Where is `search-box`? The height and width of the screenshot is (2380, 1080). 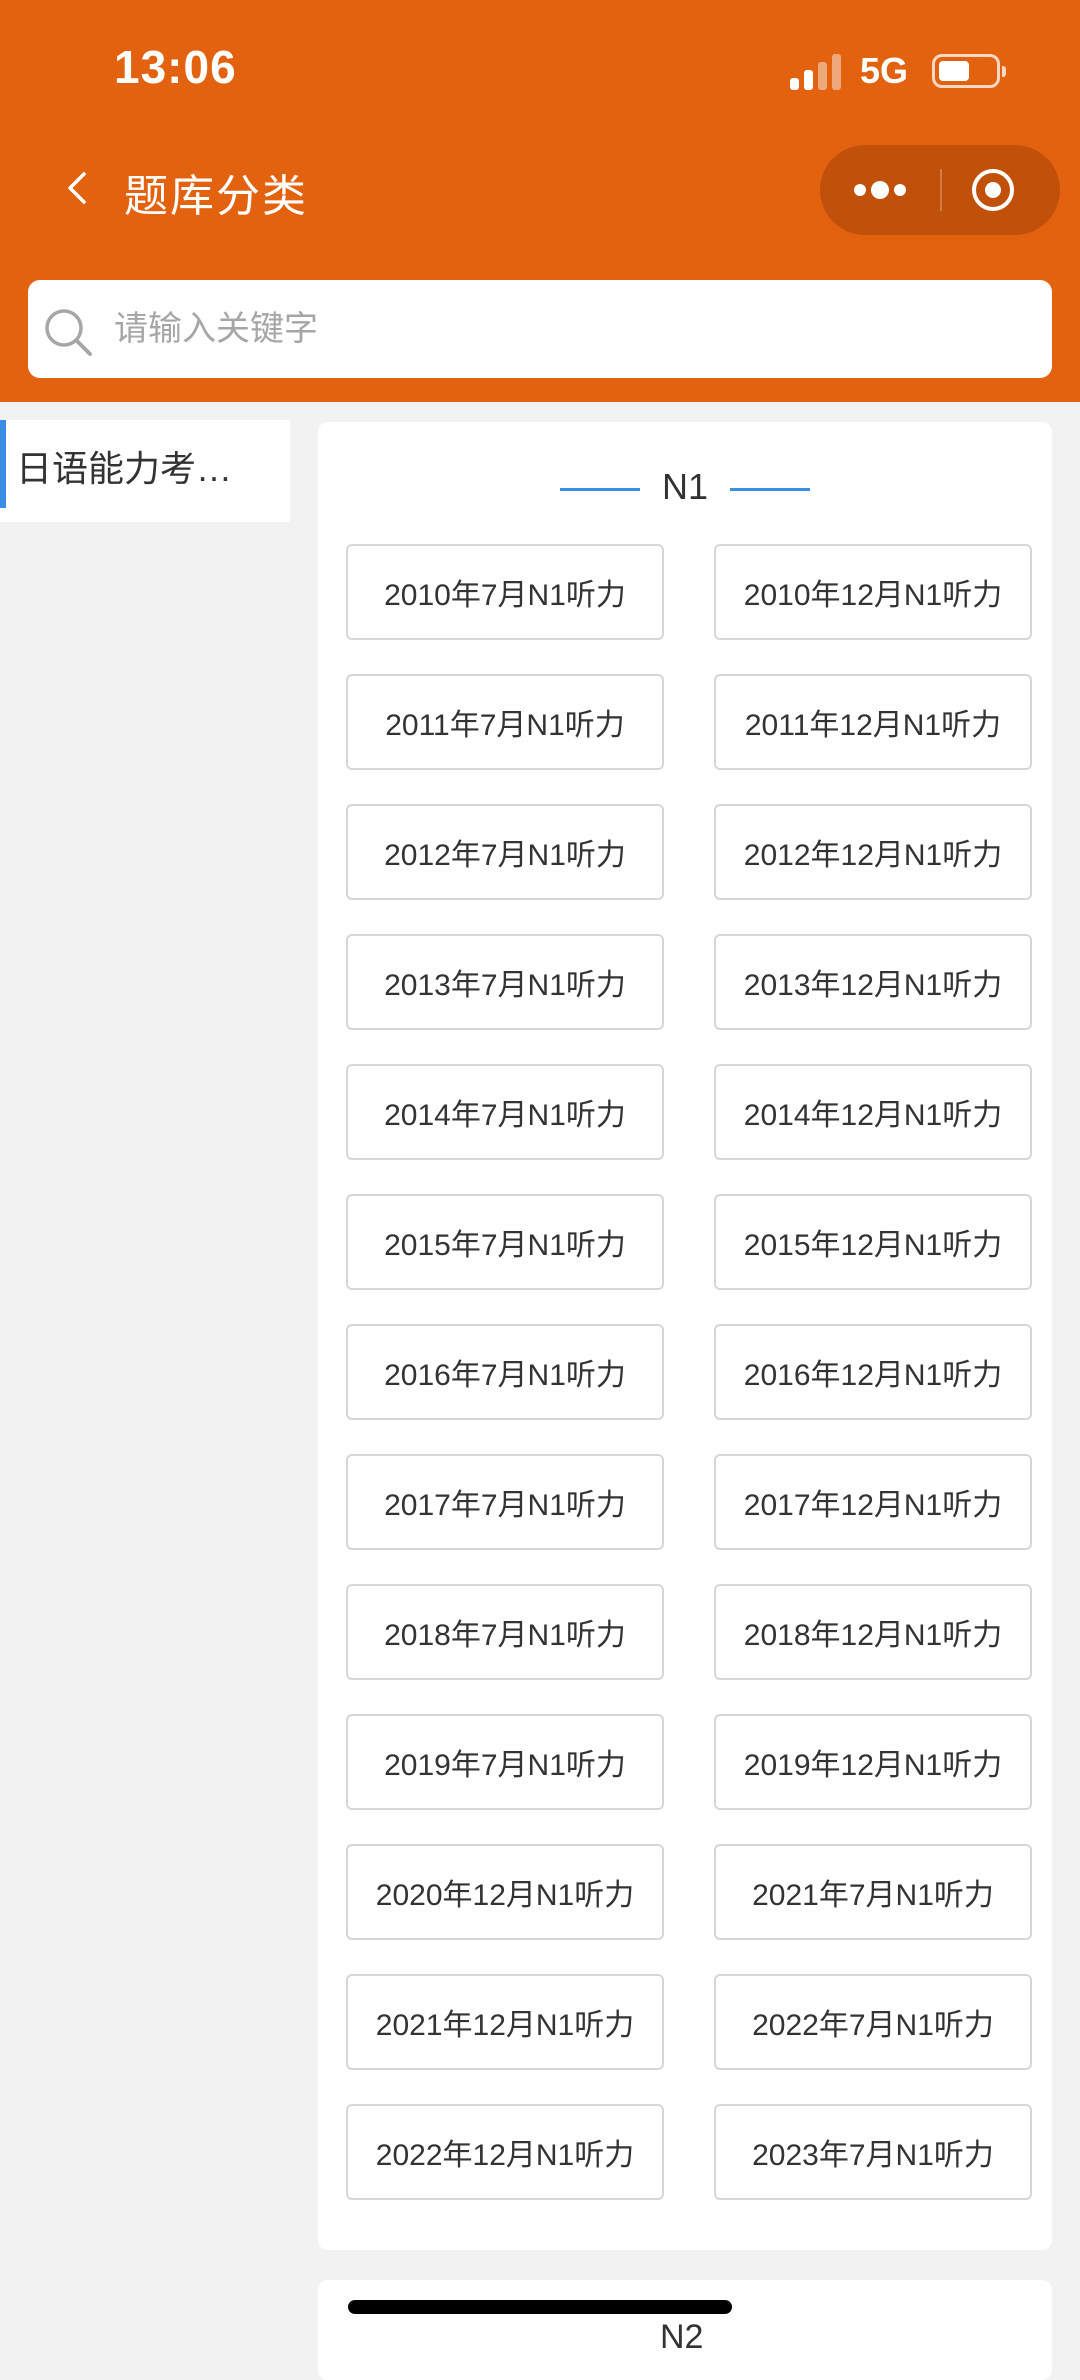
search-box is located at coordinates (540, 329).